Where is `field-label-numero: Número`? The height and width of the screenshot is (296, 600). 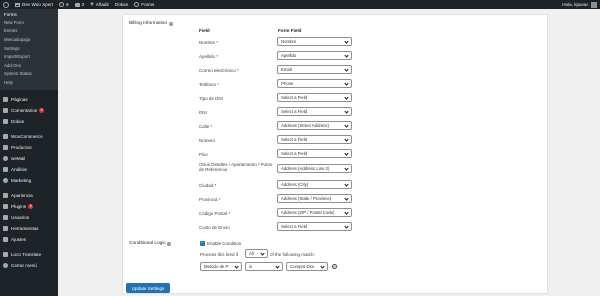
field-label-numero: Número is located at coordinates (207, 140).